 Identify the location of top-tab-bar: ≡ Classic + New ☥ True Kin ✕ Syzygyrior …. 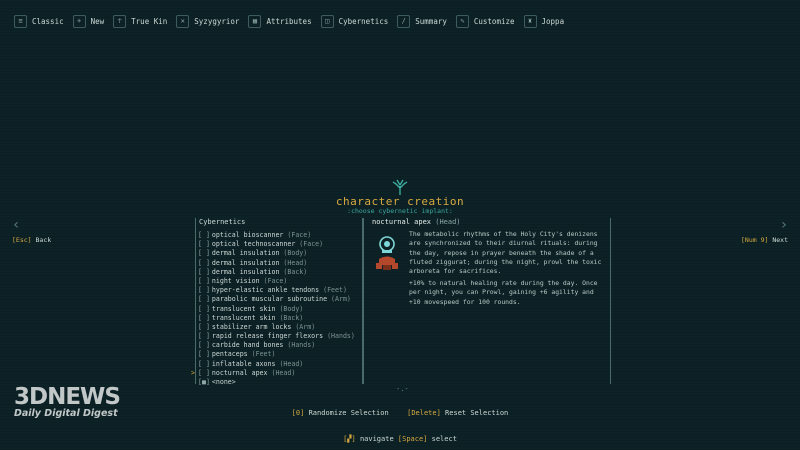
(293, 21).